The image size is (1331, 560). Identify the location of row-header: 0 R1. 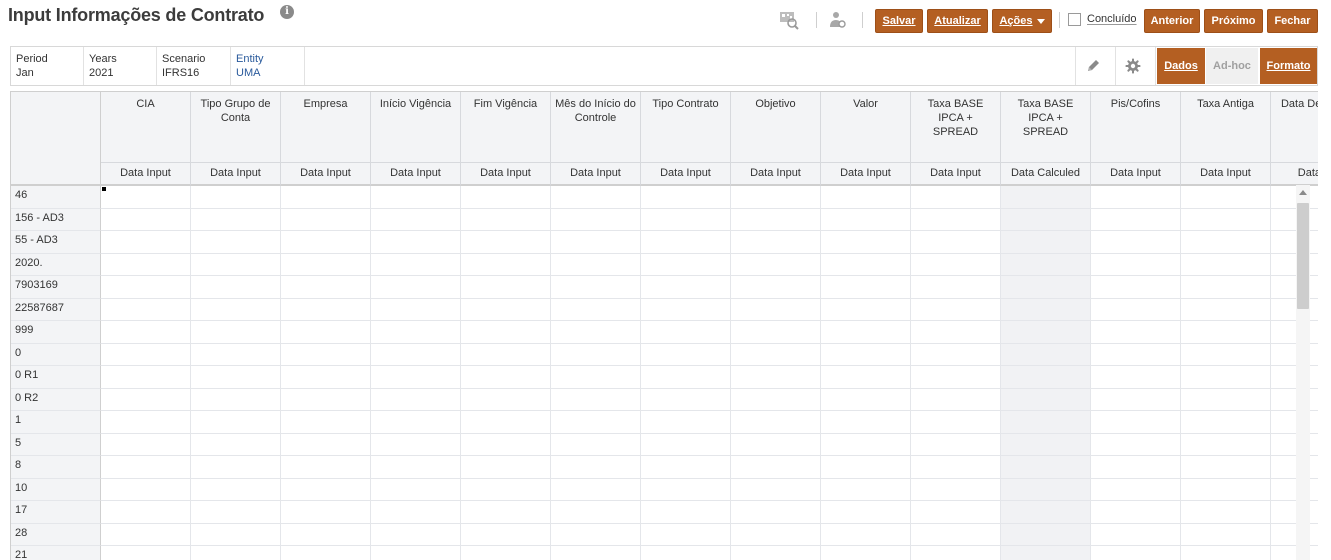
(56, 377).